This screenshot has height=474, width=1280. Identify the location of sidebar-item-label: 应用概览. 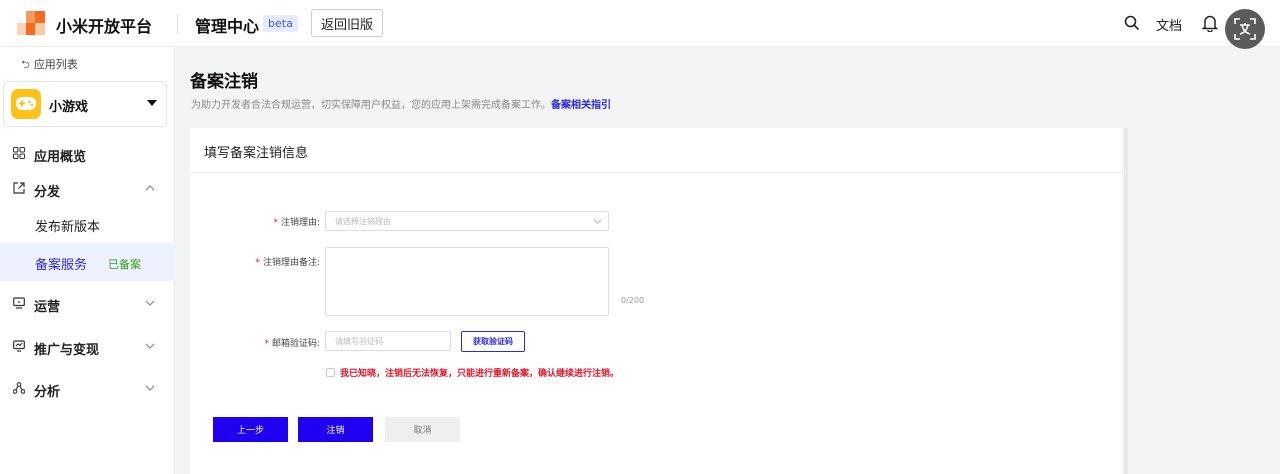
(60, 157).